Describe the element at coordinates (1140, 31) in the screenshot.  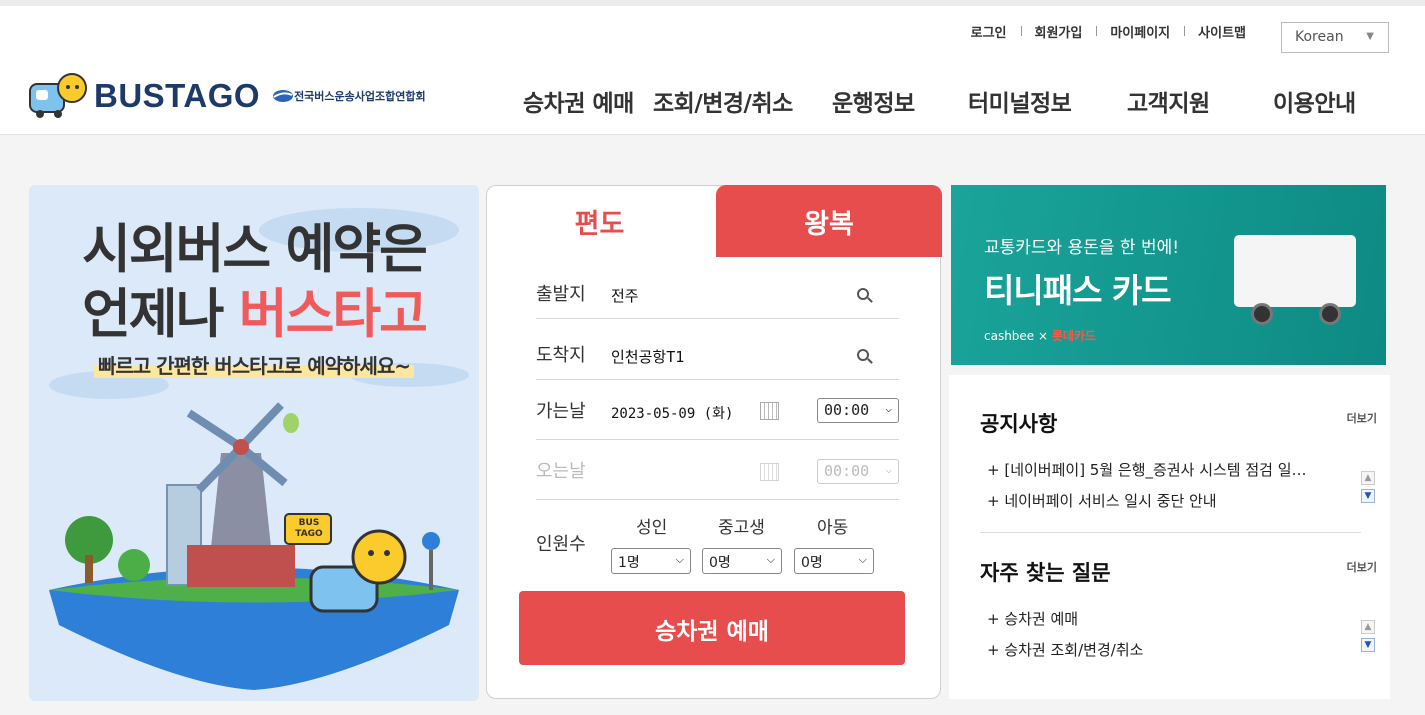
I see `mypage-link: 마이페이지` at that location.